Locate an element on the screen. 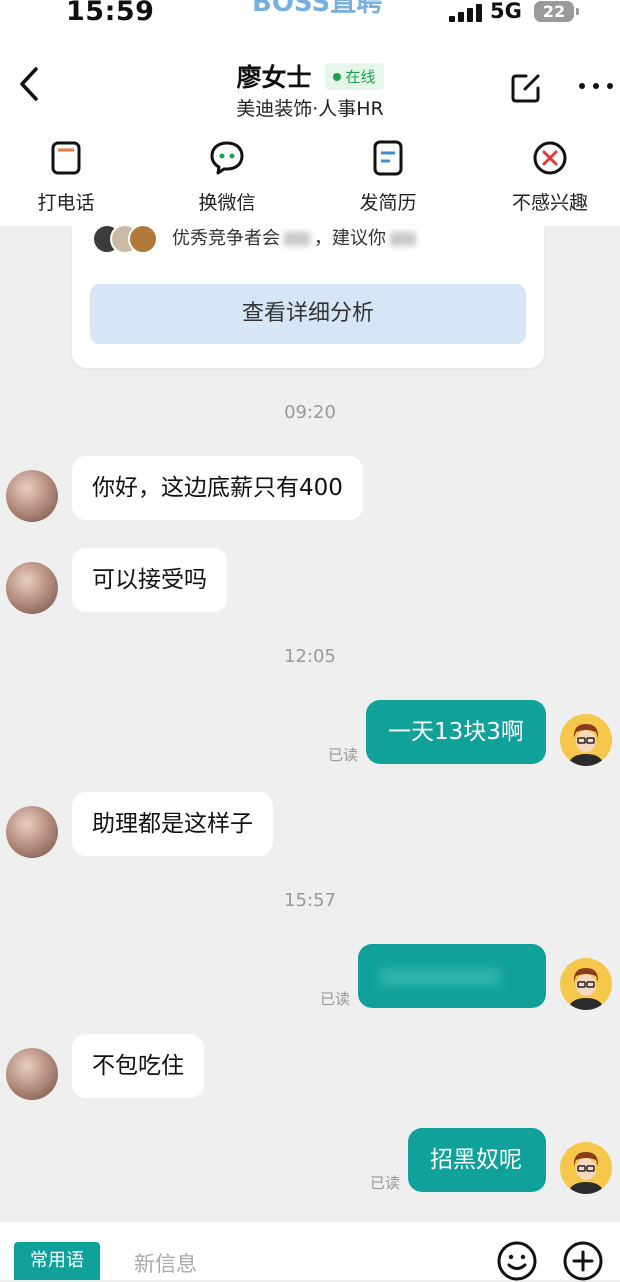 The height and width of the screenshot is (1282, 620). status-time: 15:59 is located at coordinates (110, 13).